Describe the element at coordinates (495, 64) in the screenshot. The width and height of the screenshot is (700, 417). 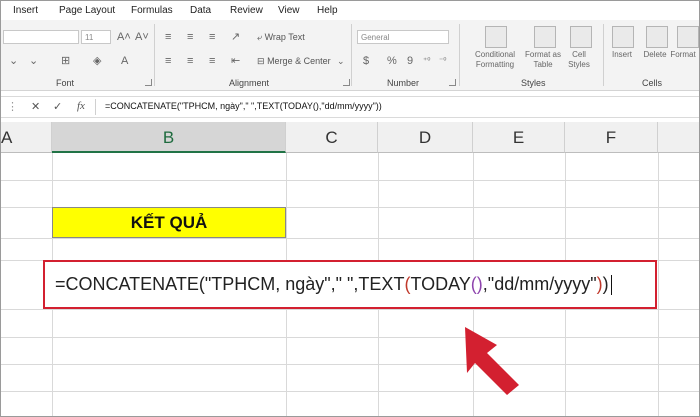
I see `conditional-formatting-label: Formatting` at that location.